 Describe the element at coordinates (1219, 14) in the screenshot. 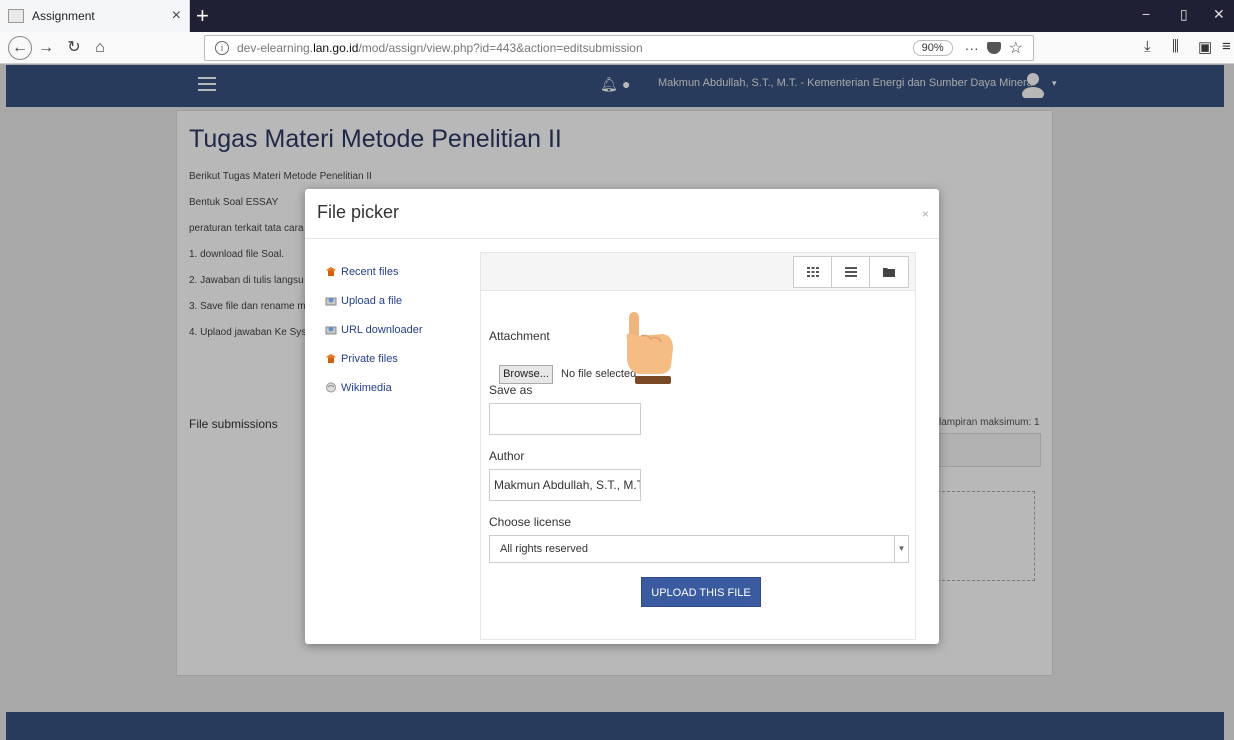

I see `close-window-button: ✕` at that location.